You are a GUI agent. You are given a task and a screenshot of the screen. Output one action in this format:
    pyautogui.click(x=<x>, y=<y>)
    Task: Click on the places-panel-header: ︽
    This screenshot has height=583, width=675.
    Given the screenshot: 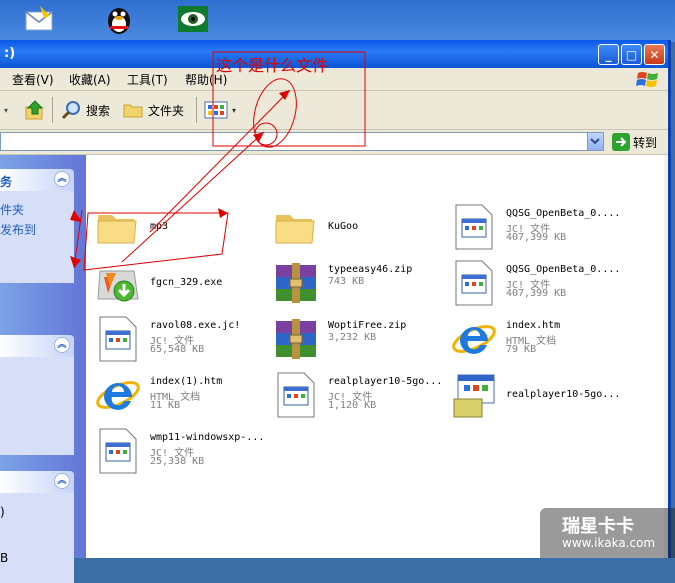 What is the action you would take?
    pyautogui.click(x=37, y=346)
    